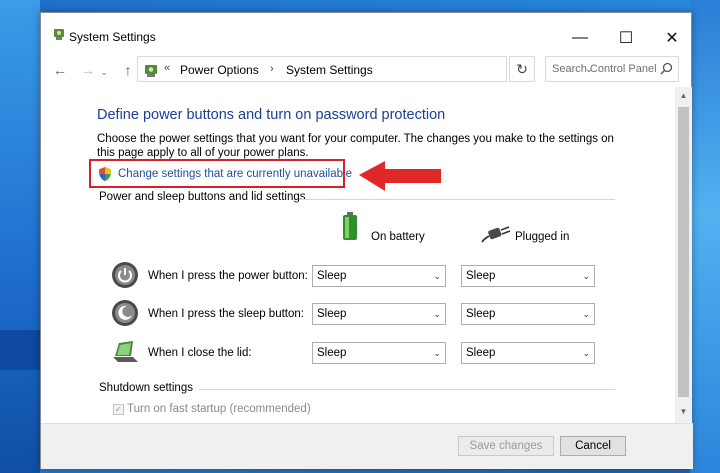 This screenshot has width=720, height=473. Describe the element at coordinates (367, 446) in the screenshot. I see `dialog-footer: Save changes Cancel` at that location.